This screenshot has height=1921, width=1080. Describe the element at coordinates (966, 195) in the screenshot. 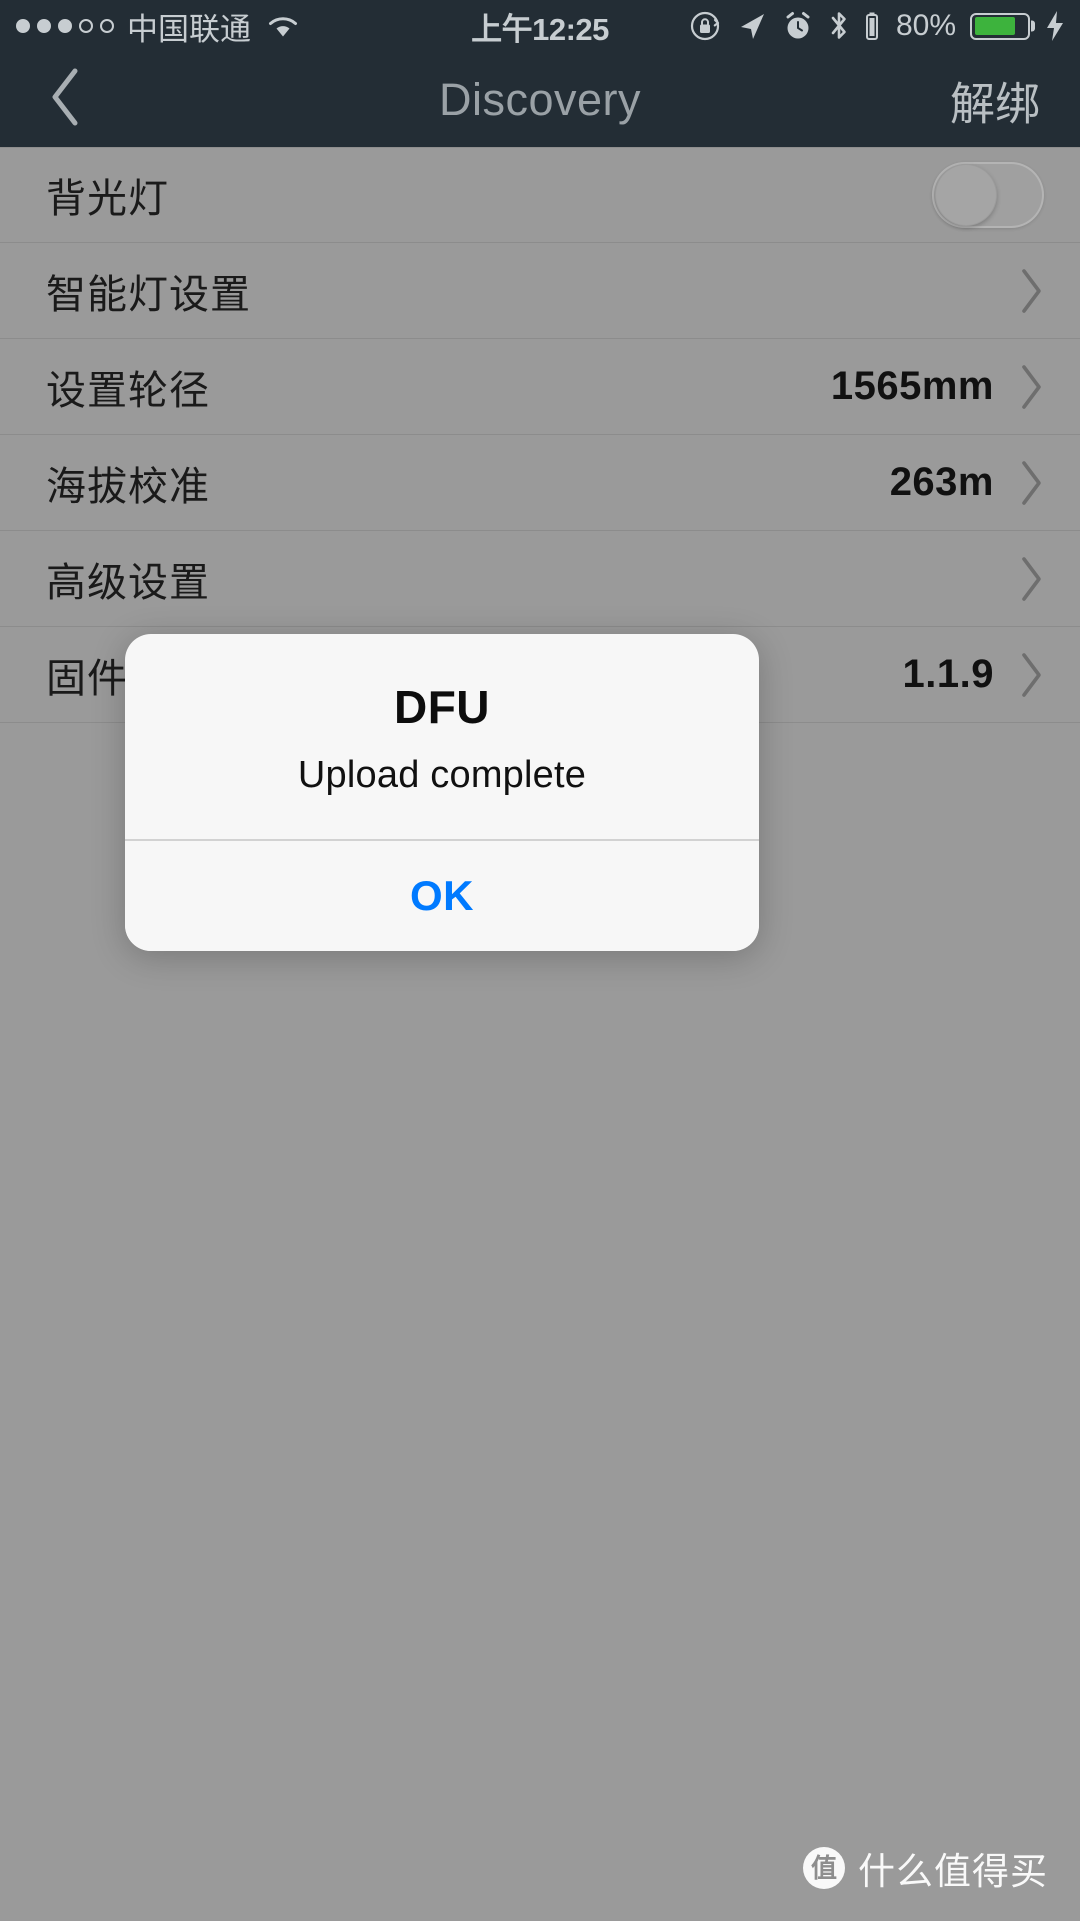

I see `toggle-knob` at that location.